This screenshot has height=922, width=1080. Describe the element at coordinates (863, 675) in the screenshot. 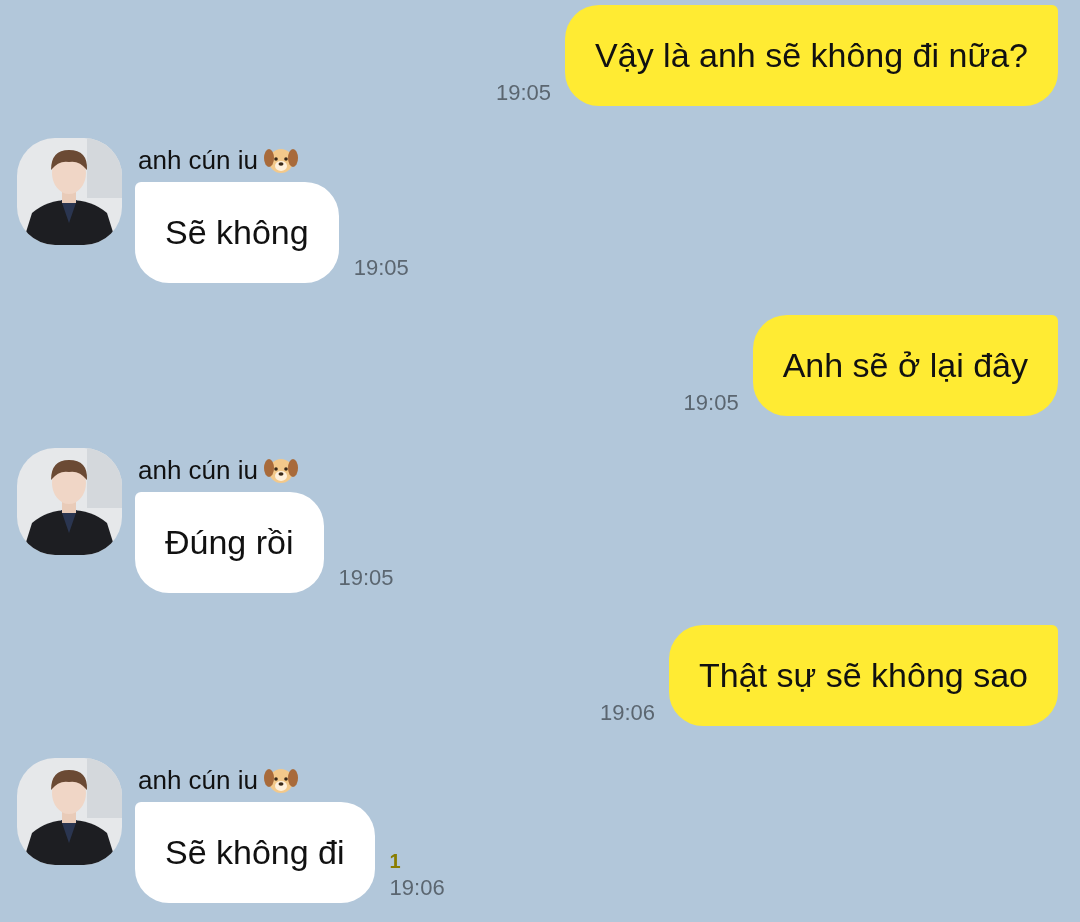

I see `sent-message: Thật sự sẽ không sao` at that location.